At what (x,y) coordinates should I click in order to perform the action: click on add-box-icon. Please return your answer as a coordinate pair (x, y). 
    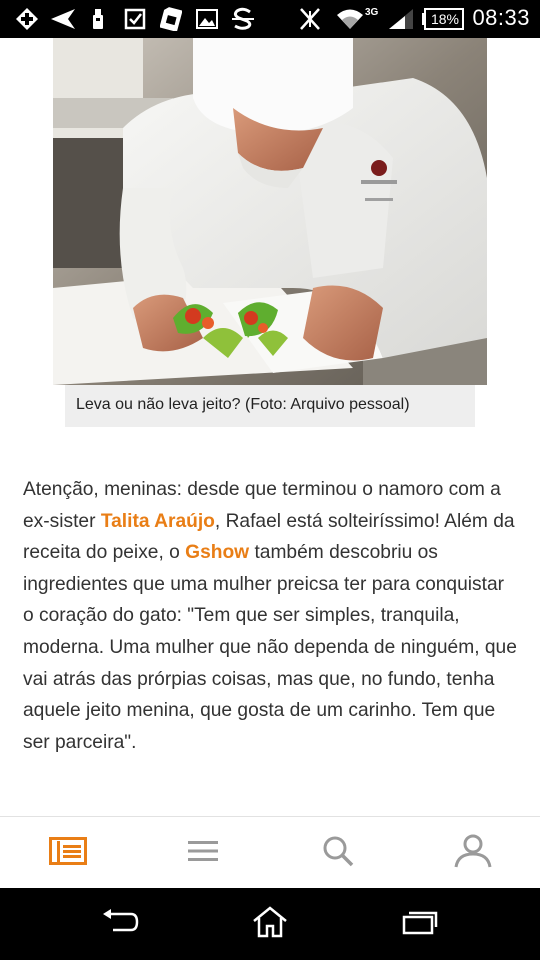
    Looking at the image, I should click on (27, 19).